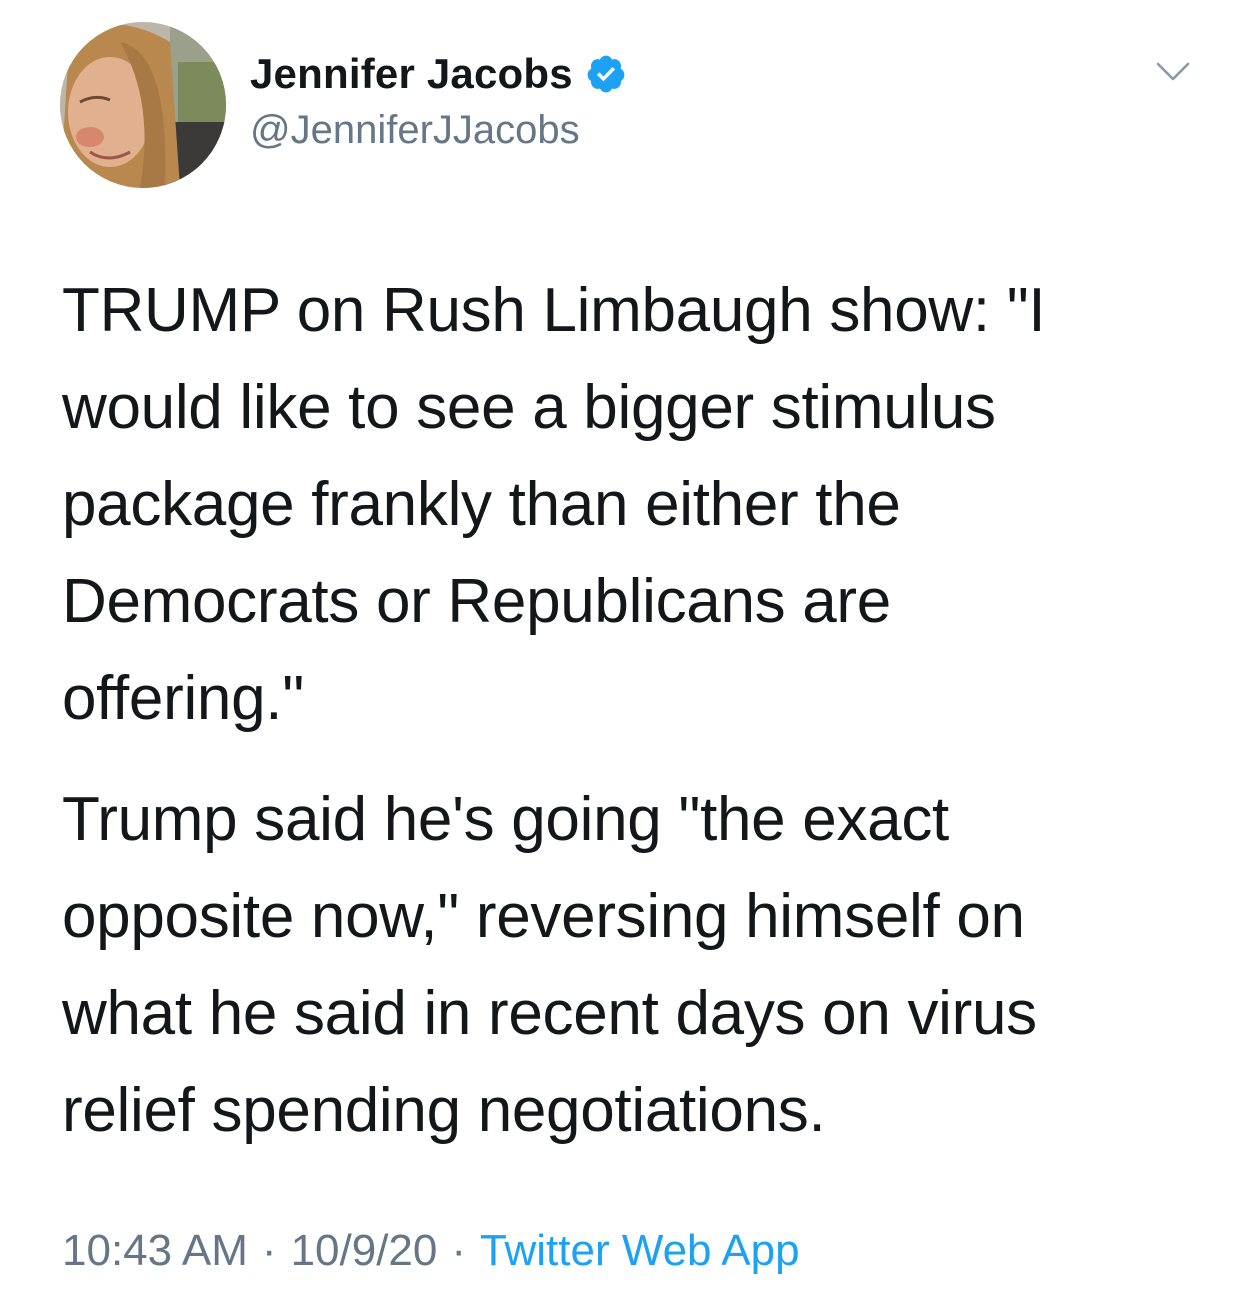 The width and height of the screenshot is (1242, 1306). I want to click on tweet-source-link: Twitter Web App, so click(640, 1250).